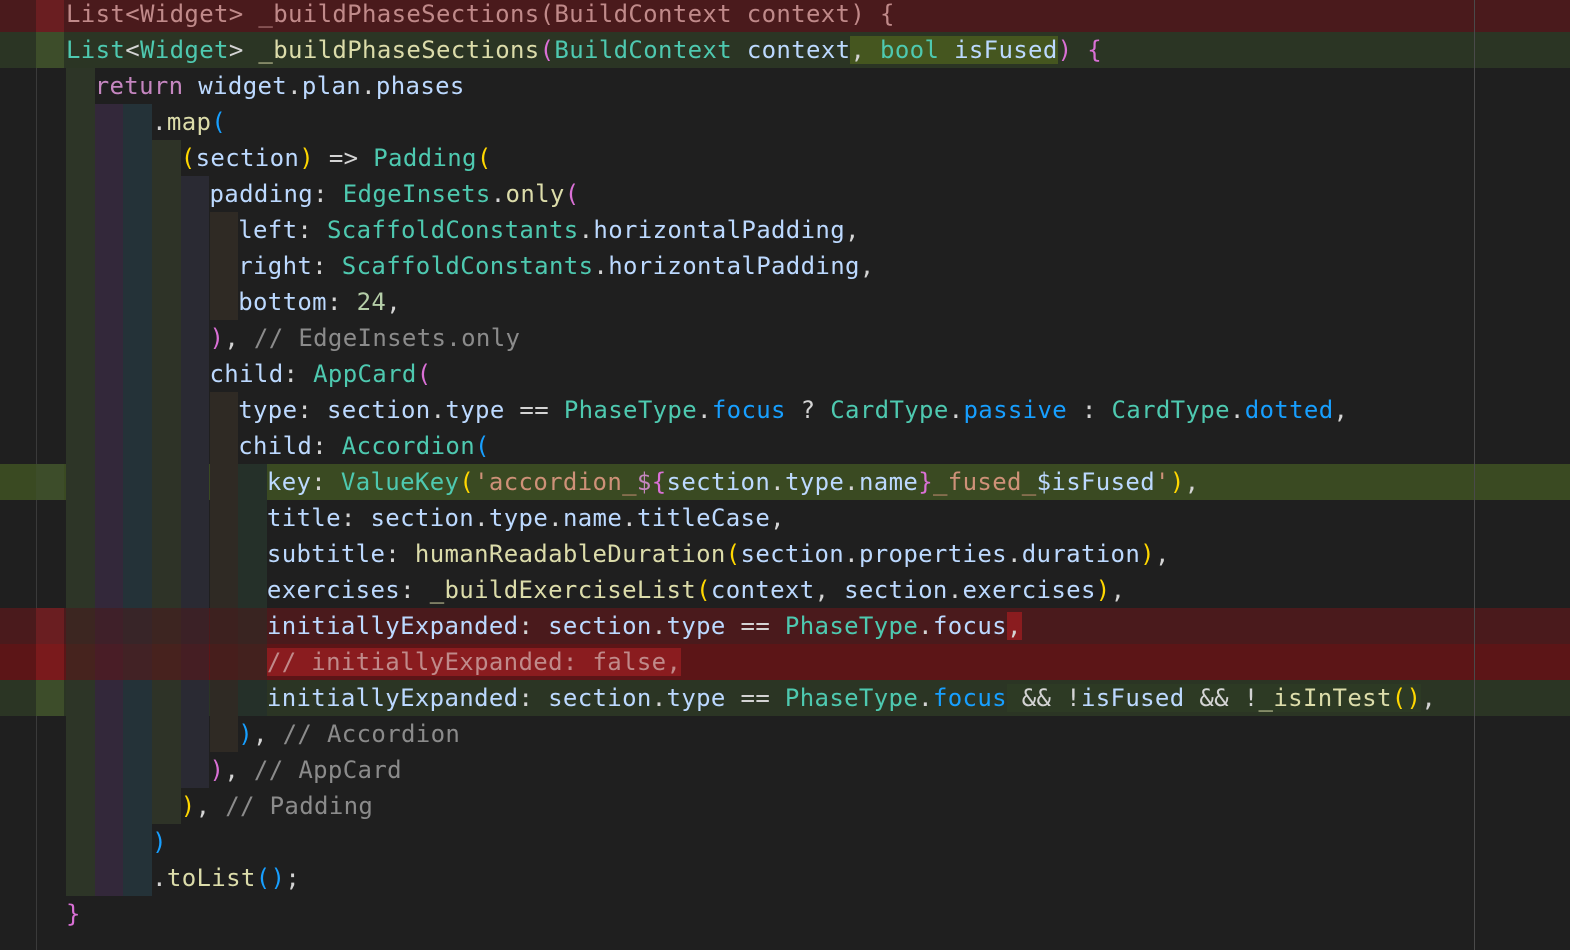  Describe the element at coordinates (416, 194) in the screenshot. I see `code-token: EdgeInsets` at that location.